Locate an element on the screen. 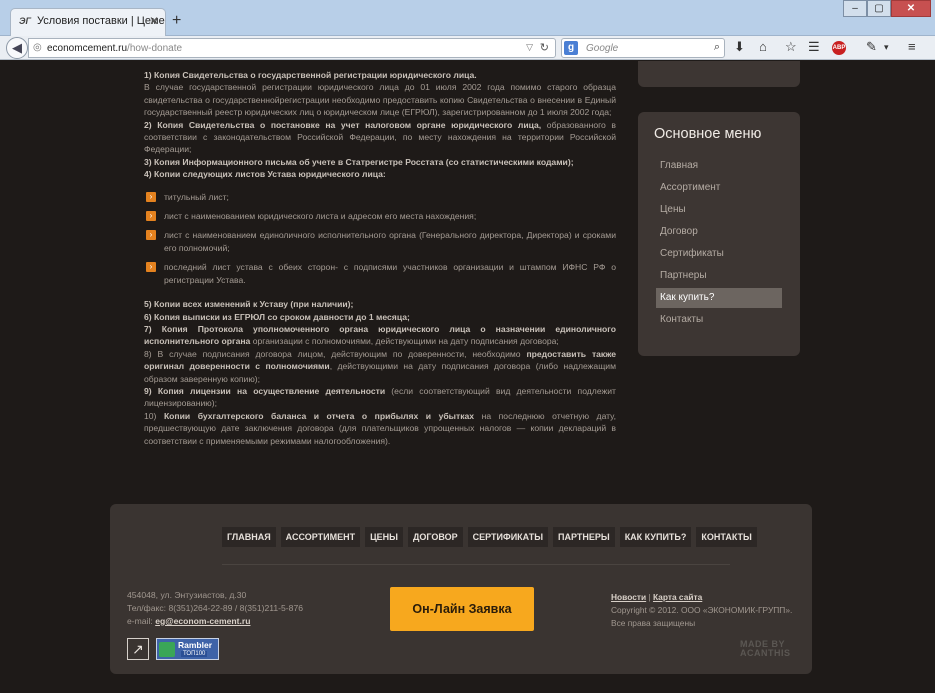 This screenshot has height=693, width=935. new-tab-button: + is located at coordinates (176, 21).